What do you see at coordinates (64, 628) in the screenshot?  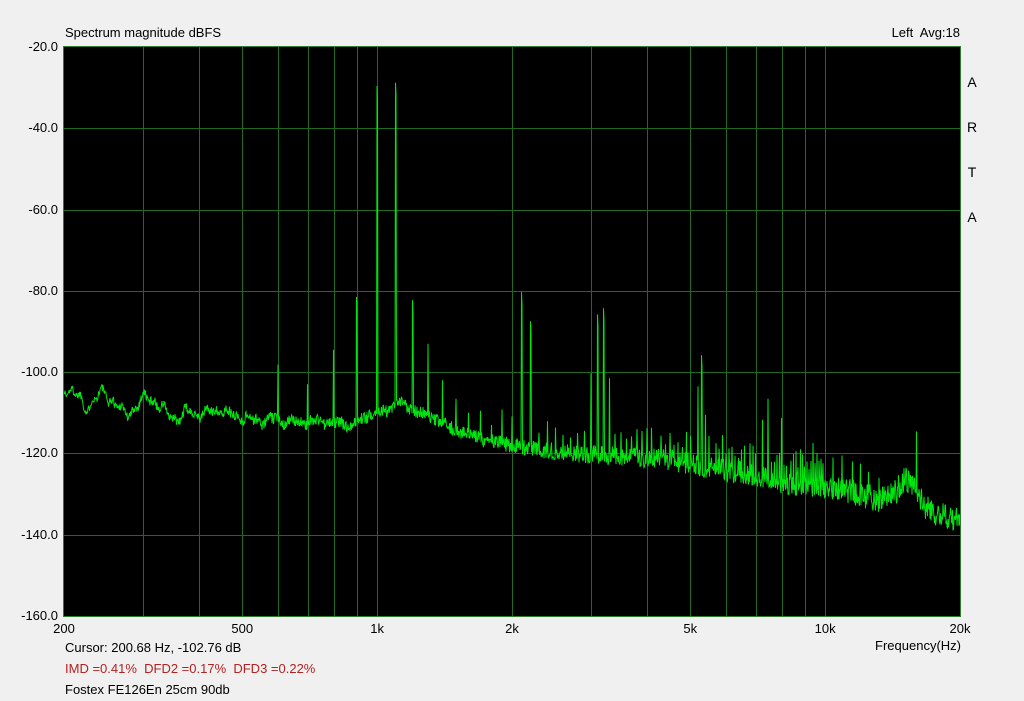 I see `x-tick-label: 200` at bounding box center [64, 628].